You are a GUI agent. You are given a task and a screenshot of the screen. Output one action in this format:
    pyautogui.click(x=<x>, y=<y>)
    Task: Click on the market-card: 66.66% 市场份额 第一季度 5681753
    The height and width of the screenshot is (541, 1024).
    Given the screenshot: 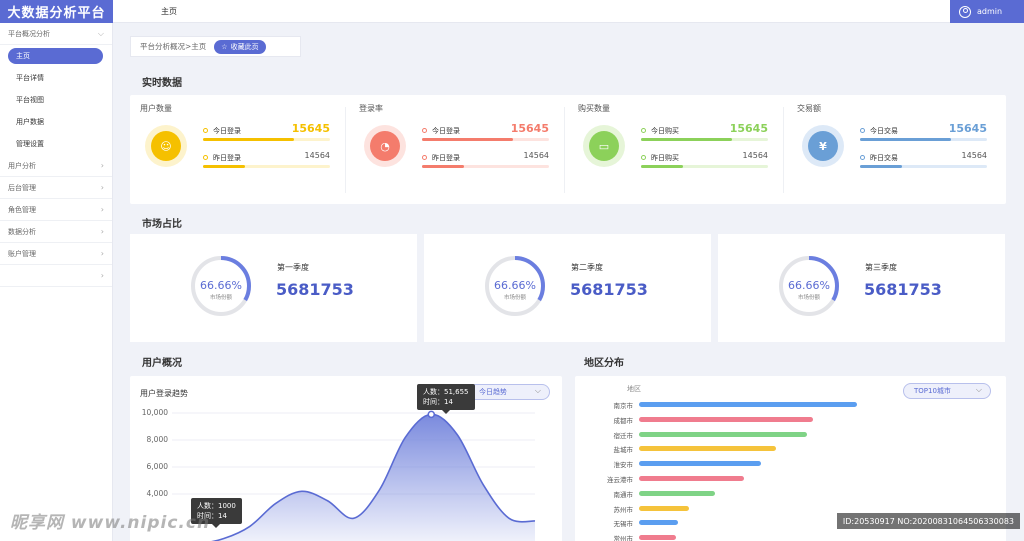 What is the action you would take?
    pyautogui.click(x=273, y=288)
    